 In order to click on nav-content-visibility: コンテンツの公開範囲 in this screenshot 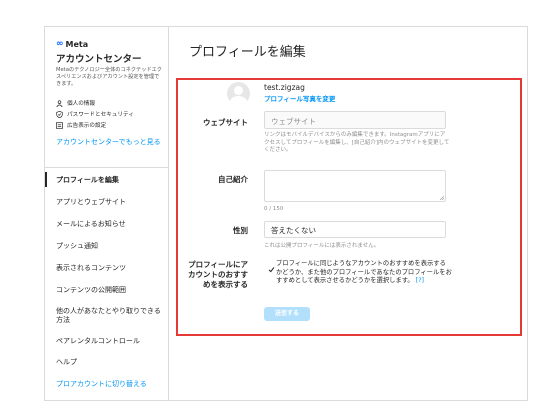, I will do `click(110, 290)`.